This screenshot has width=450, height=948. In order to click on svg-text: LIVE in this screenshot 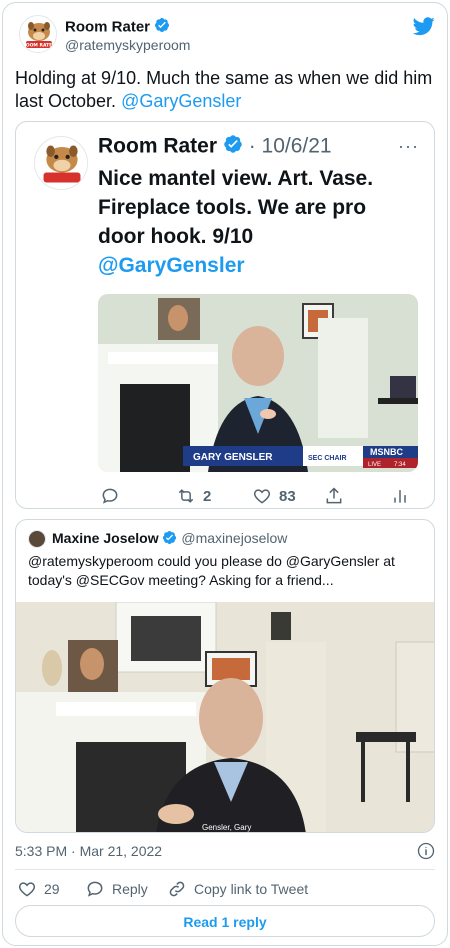, I will do `click(374, 465)`.